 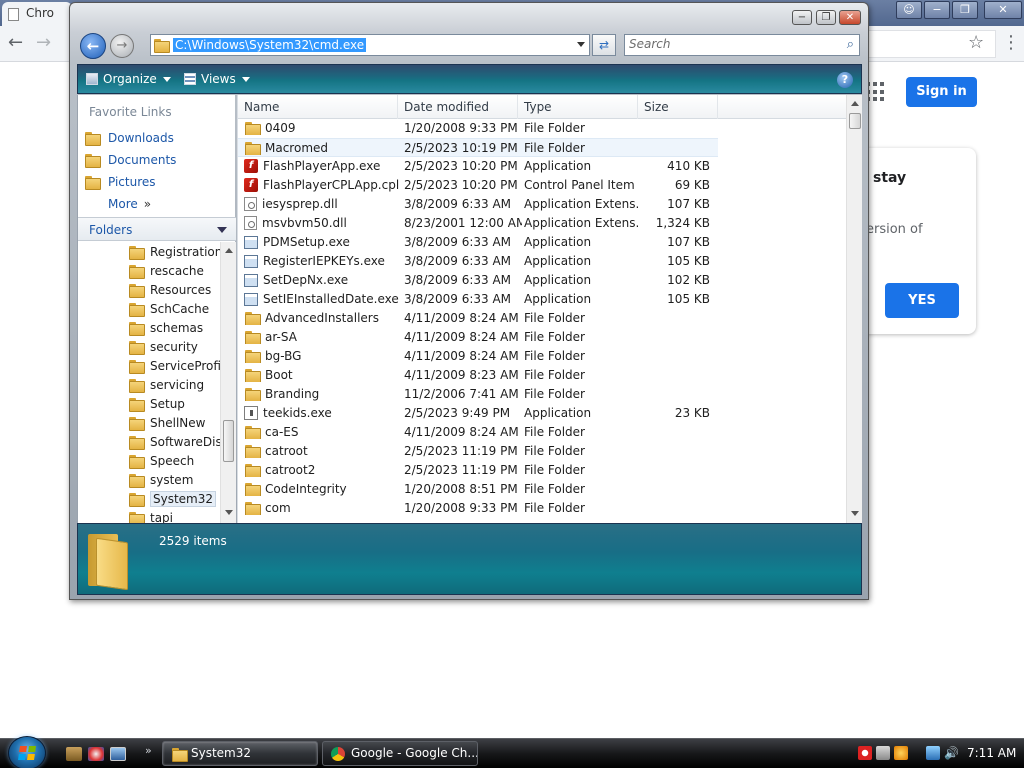 I want to click on search-icon: ⌕, so click(x=850, y=44).